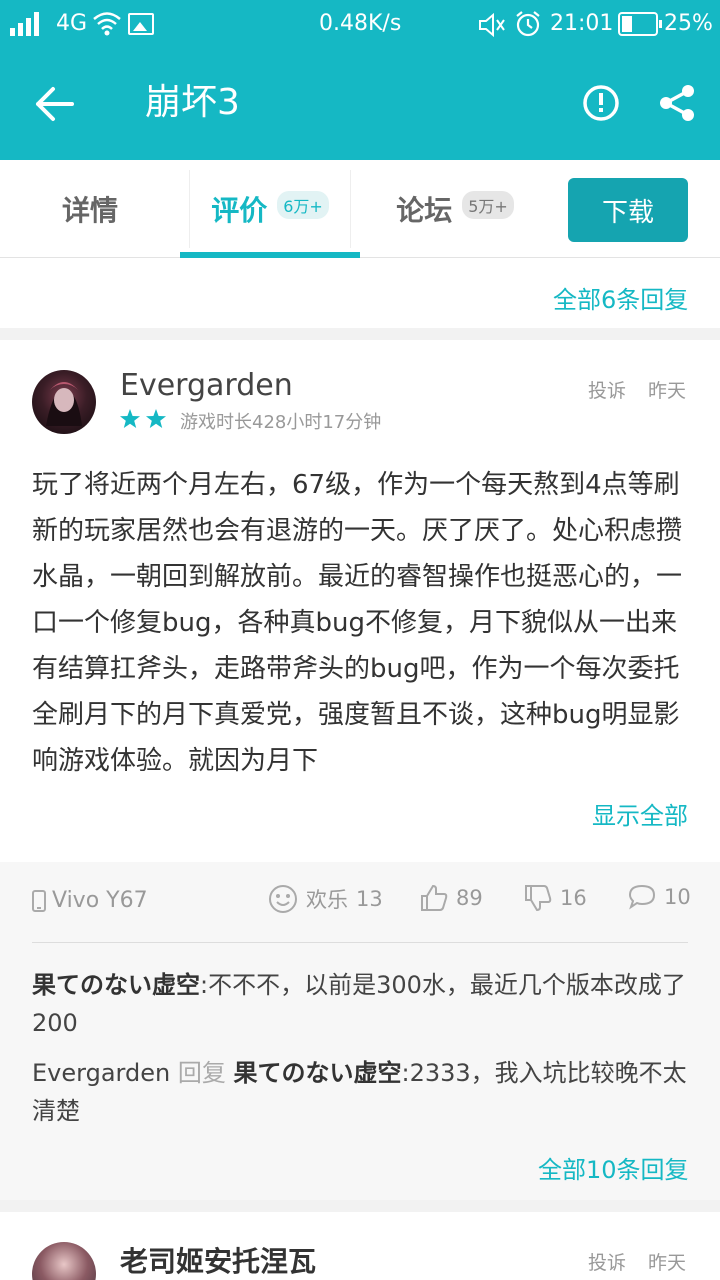 Image resolution: width=720 pixels, height=1280 pixels. What do you see at coordinates (369, 899) in the screenshot?
I see `reaction-count: 13` at bounding box center [369, 899].